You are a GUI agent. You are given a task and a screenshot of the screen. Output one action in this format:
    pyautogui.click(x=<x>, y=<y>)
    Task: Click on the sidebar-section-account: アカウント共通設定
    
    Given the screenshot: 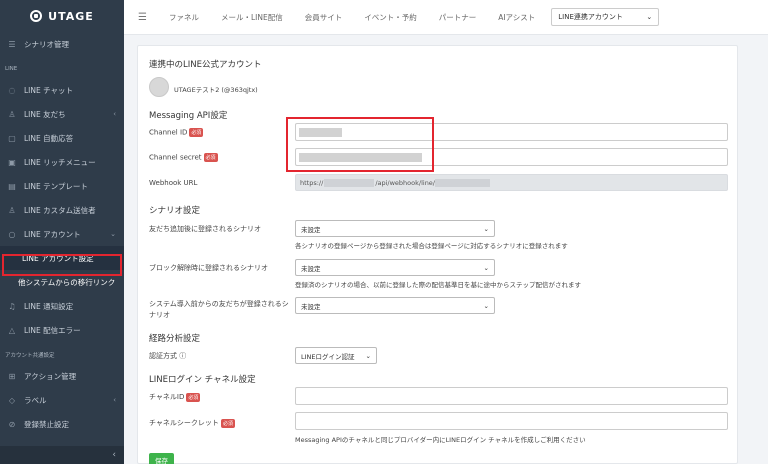 What is the action you would take?
    pyautogui.click(x=30, y=356)
    